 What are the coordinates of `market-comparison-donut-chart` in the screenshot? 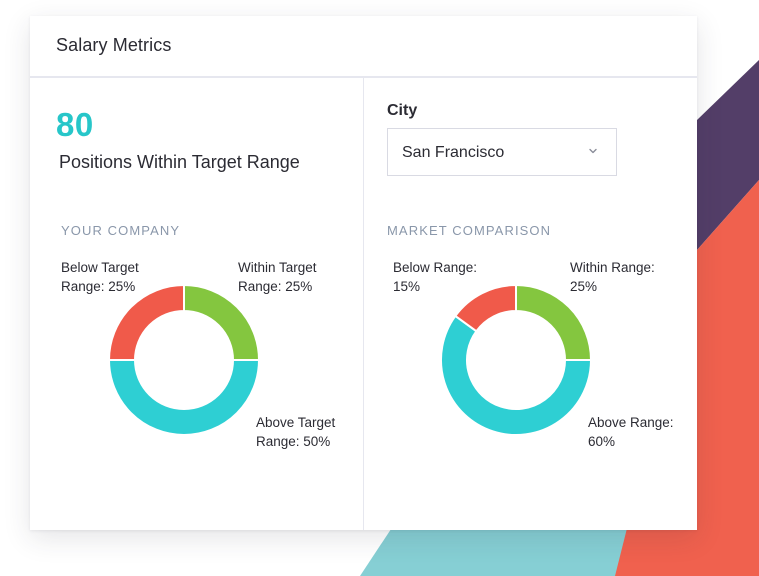 It's located at (516, 360).